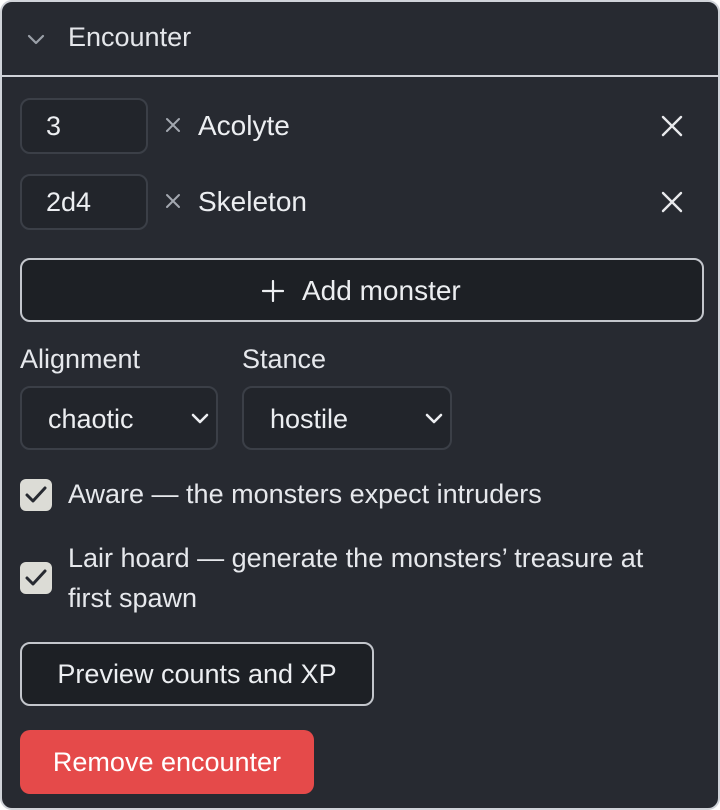 Image resolution: width=720 pixels, height=810 pixels. I want to click on stance-value: hostile, so click(309, 419).